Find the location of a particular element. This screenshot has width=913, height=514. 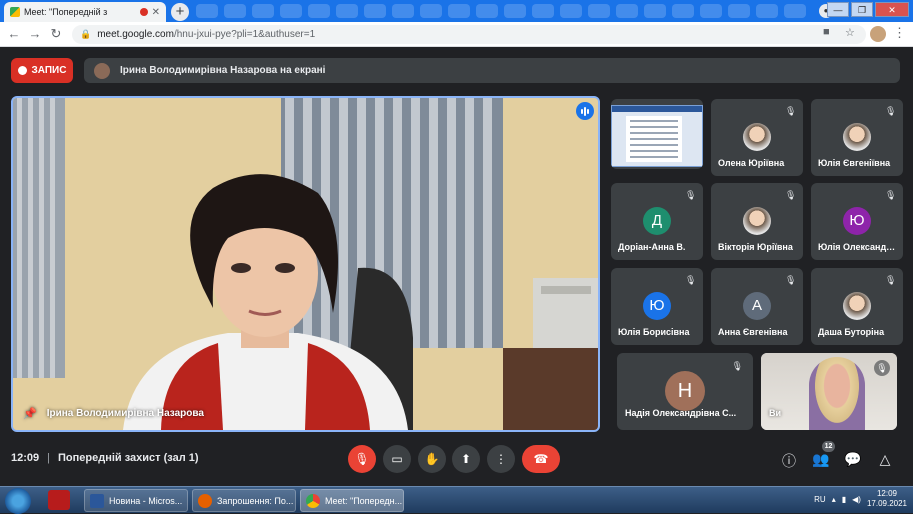

close-window-button: ✕ is located at coordinates (892, 9).